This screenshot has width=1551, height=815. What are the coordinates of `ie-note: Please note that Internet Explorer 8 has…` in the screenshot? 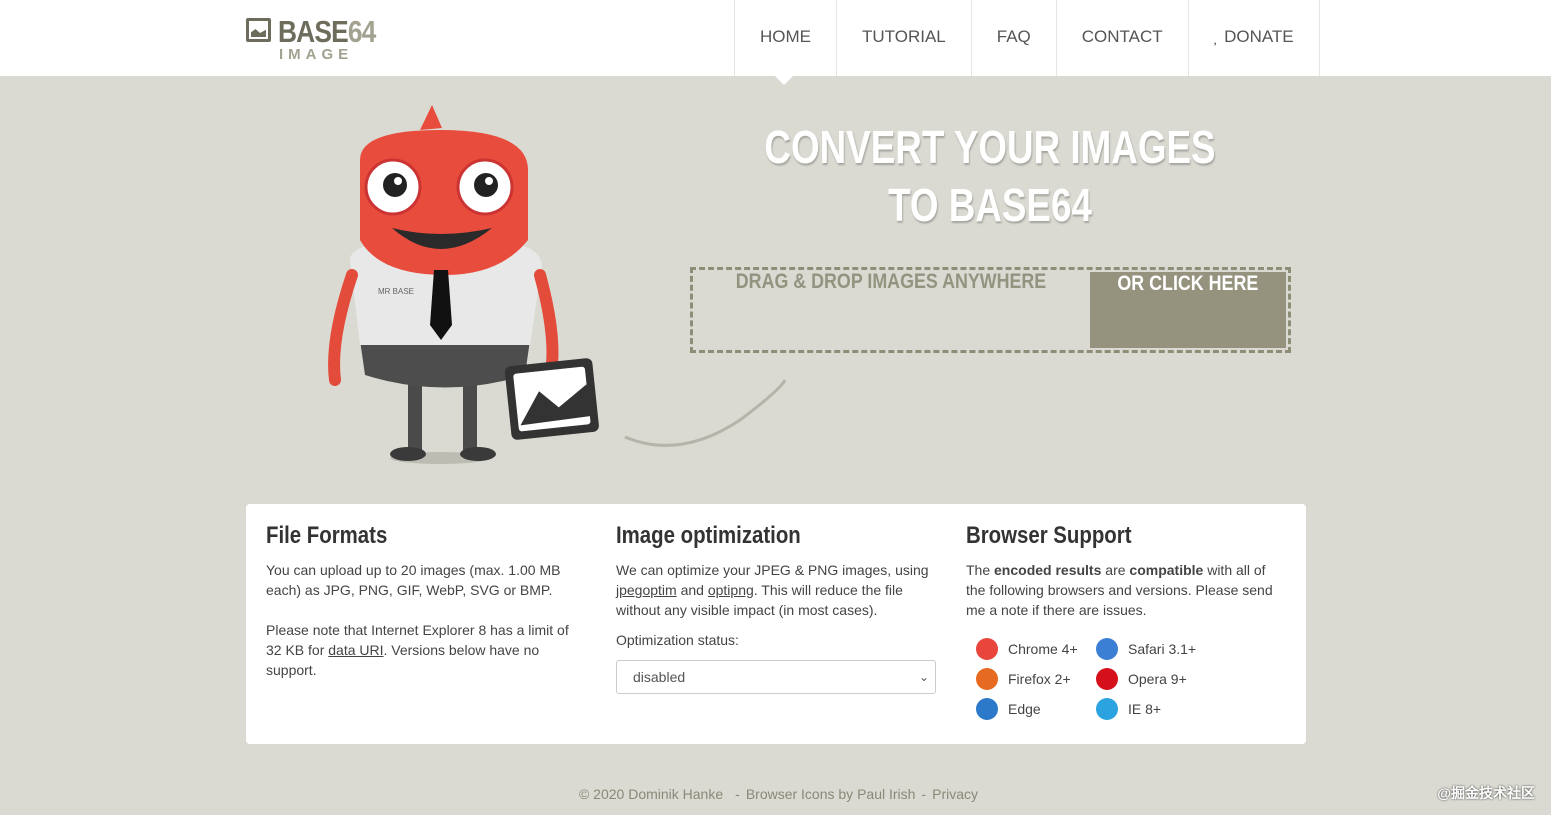 It's located at (426, 650).